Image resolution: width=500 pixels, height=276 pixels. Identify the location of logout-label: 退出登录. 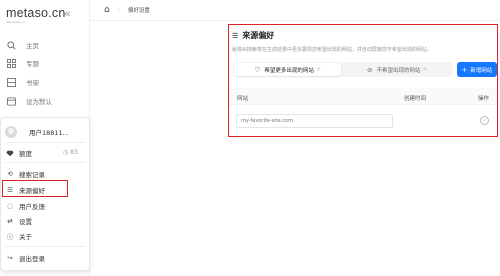
(32, 259).